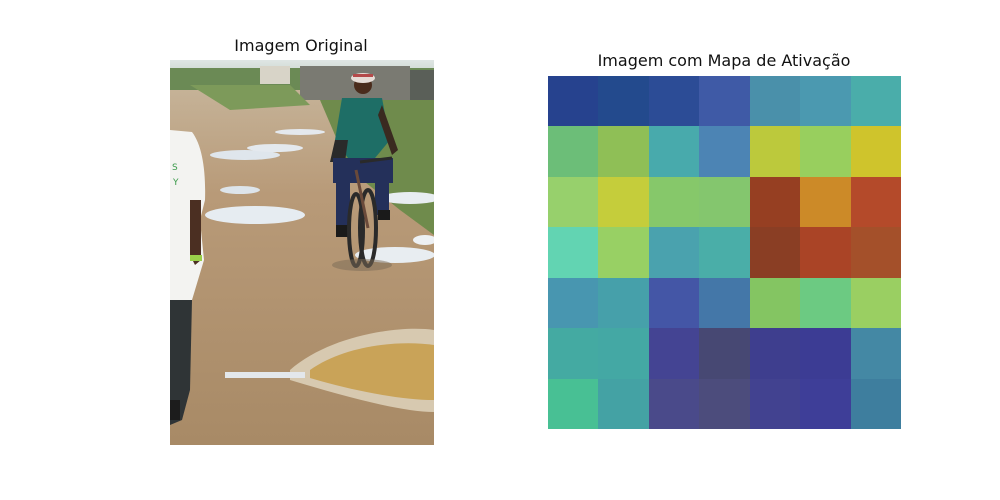  I want to click on heatmap-cell-r0-c1, so click(623, 101).